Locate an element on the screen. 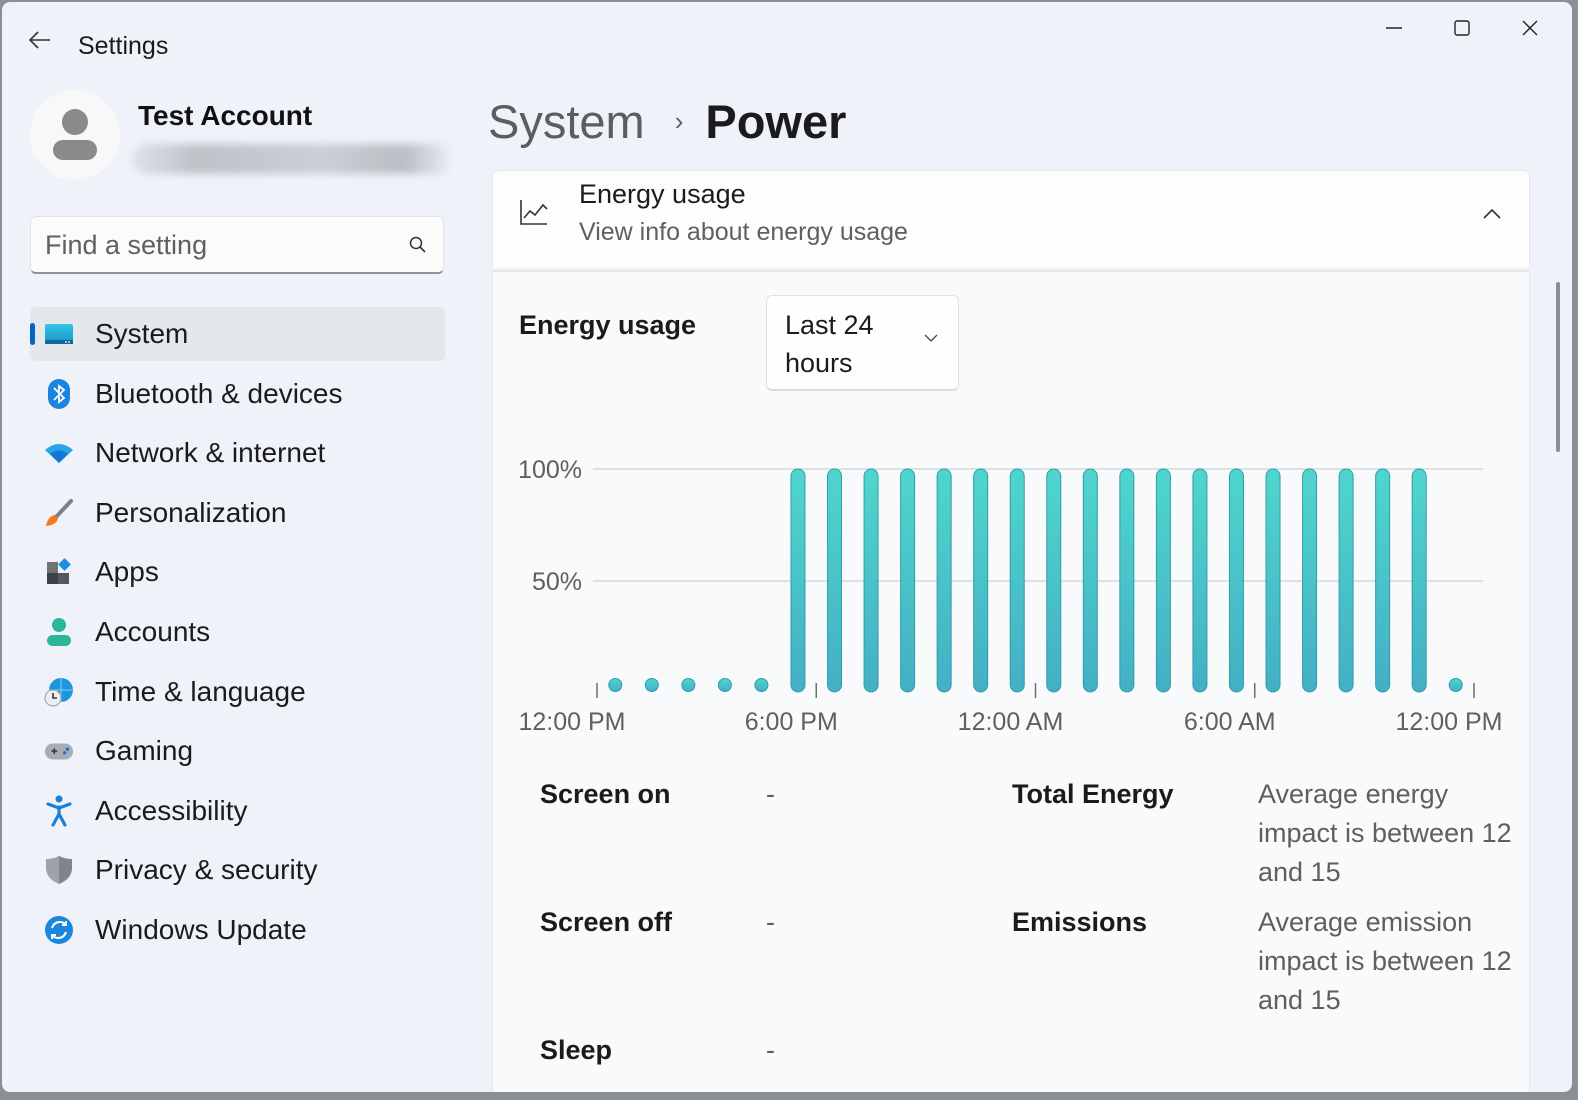 Image resolution: width=1578 pixels, height=1100 pixels. sidebar-item-label: Bluetooth & devices is located at coordinates (219, 393).